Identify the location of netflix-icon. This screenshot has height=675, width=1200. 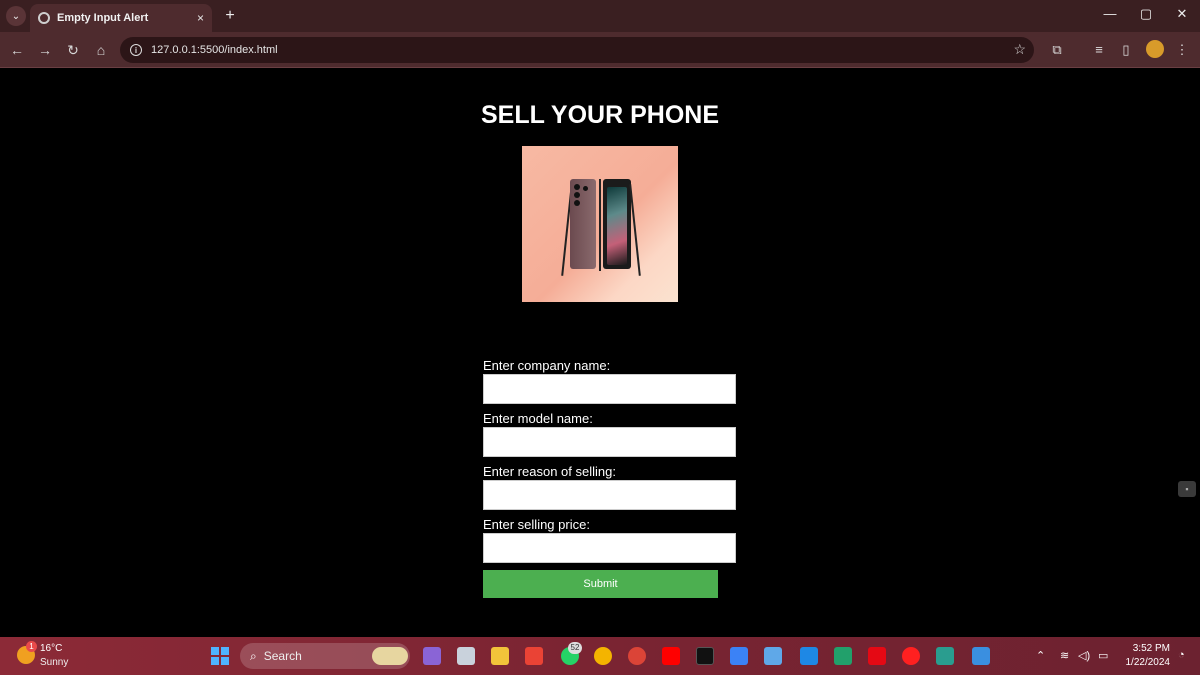
(877, 656).